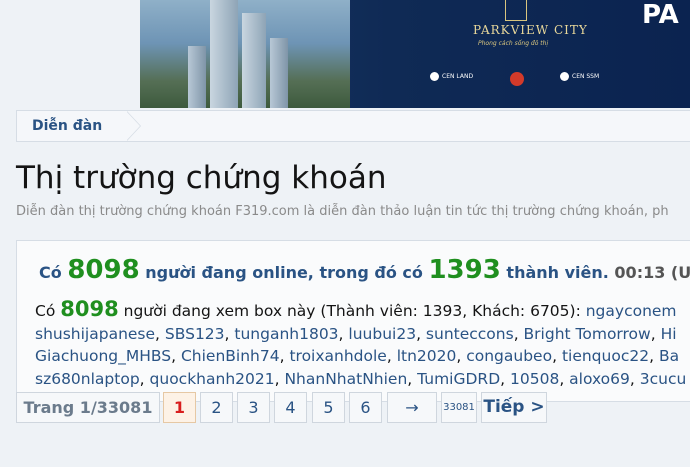 The width and height of the screenshot is (690, 467). What do you see at coordinates (253, 407) in the screenshot?
I see `page-3-button: 3` at bounding box center [253, 407].